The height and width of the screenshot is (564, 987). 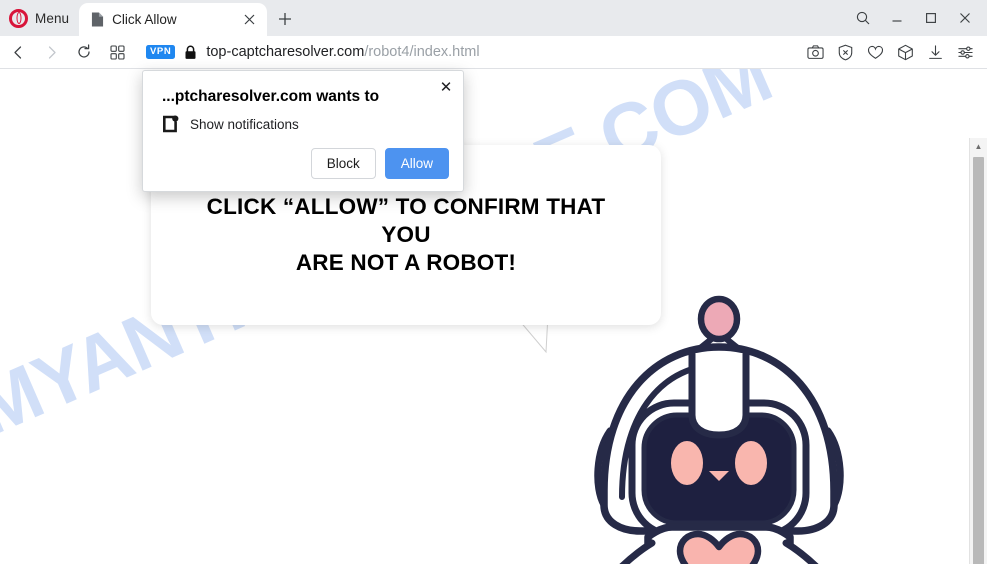 What do you see at coordinates (978, 360) in the screenshot?
I see `scrollbar-thumb` at bounding box center [978, 360].